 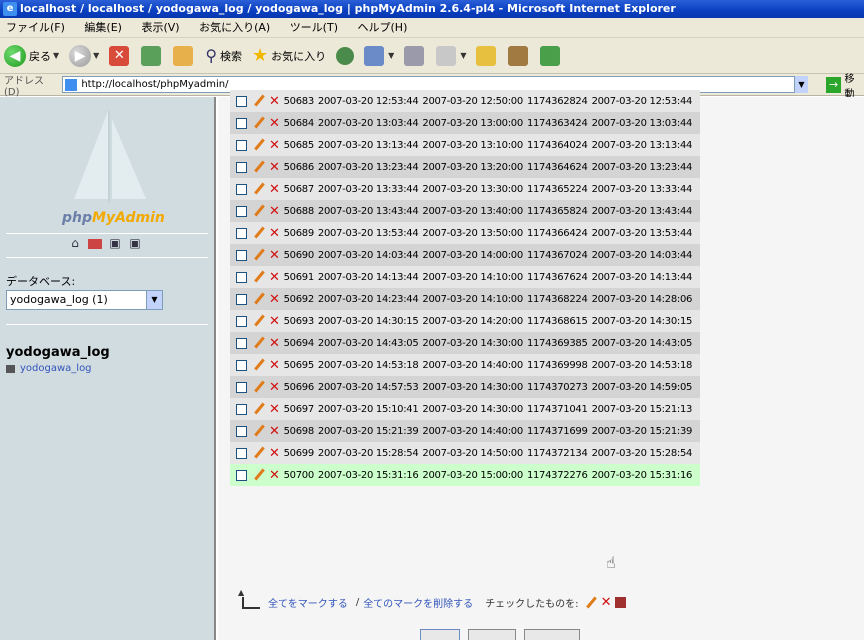 I want to click on export-selected-icon, so click(x=621, y=602).